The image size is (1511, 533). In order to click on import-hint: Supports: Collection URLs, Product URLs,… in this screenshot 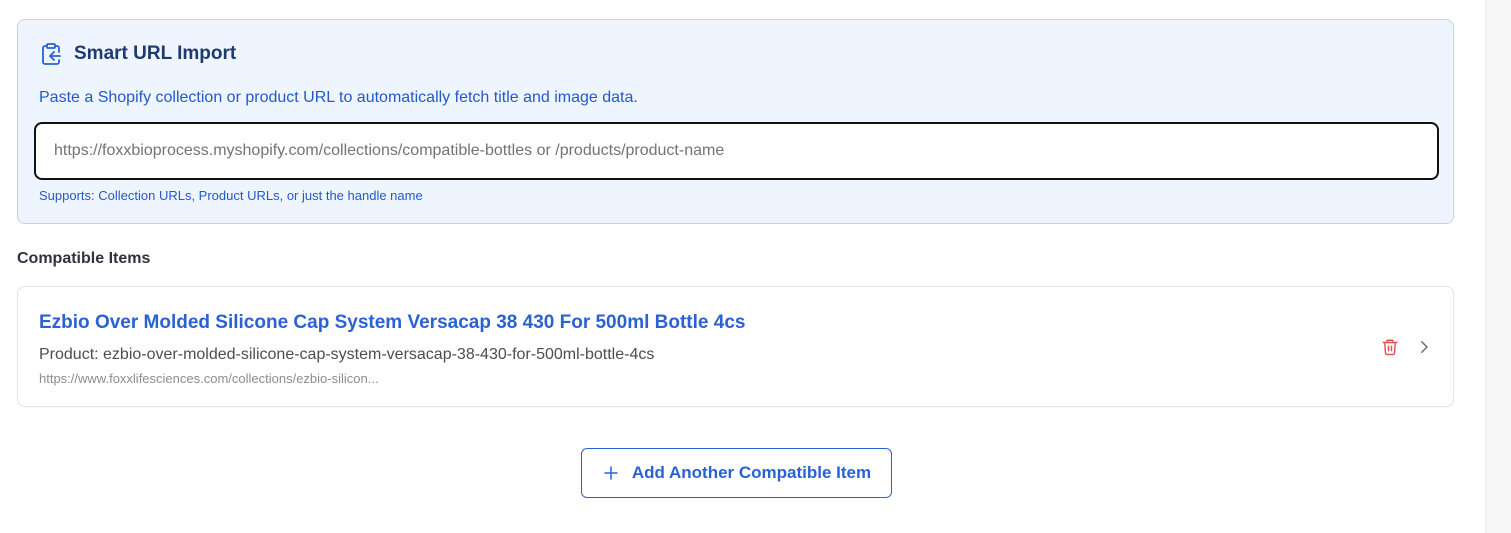, I will do `click(231, 195)`.